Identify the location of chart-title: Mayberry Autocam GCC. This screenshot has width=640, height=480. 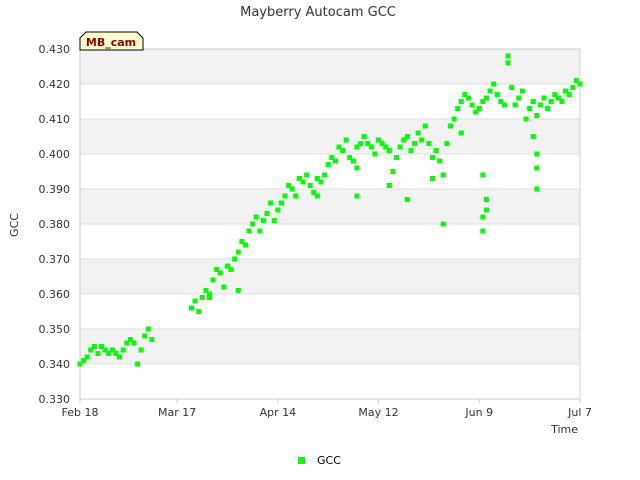
(318, 12).